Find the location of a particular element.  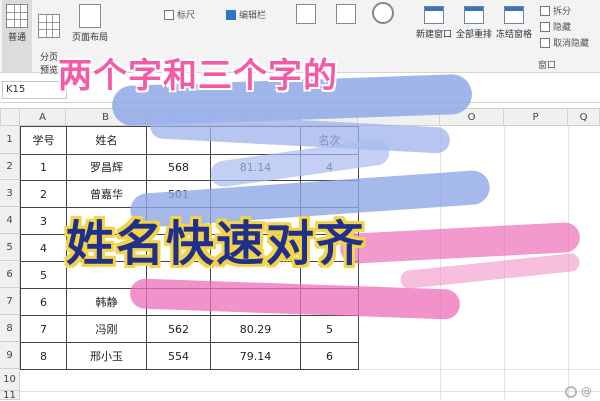

zoom-selection-icon is located at coordinates (383, 13).